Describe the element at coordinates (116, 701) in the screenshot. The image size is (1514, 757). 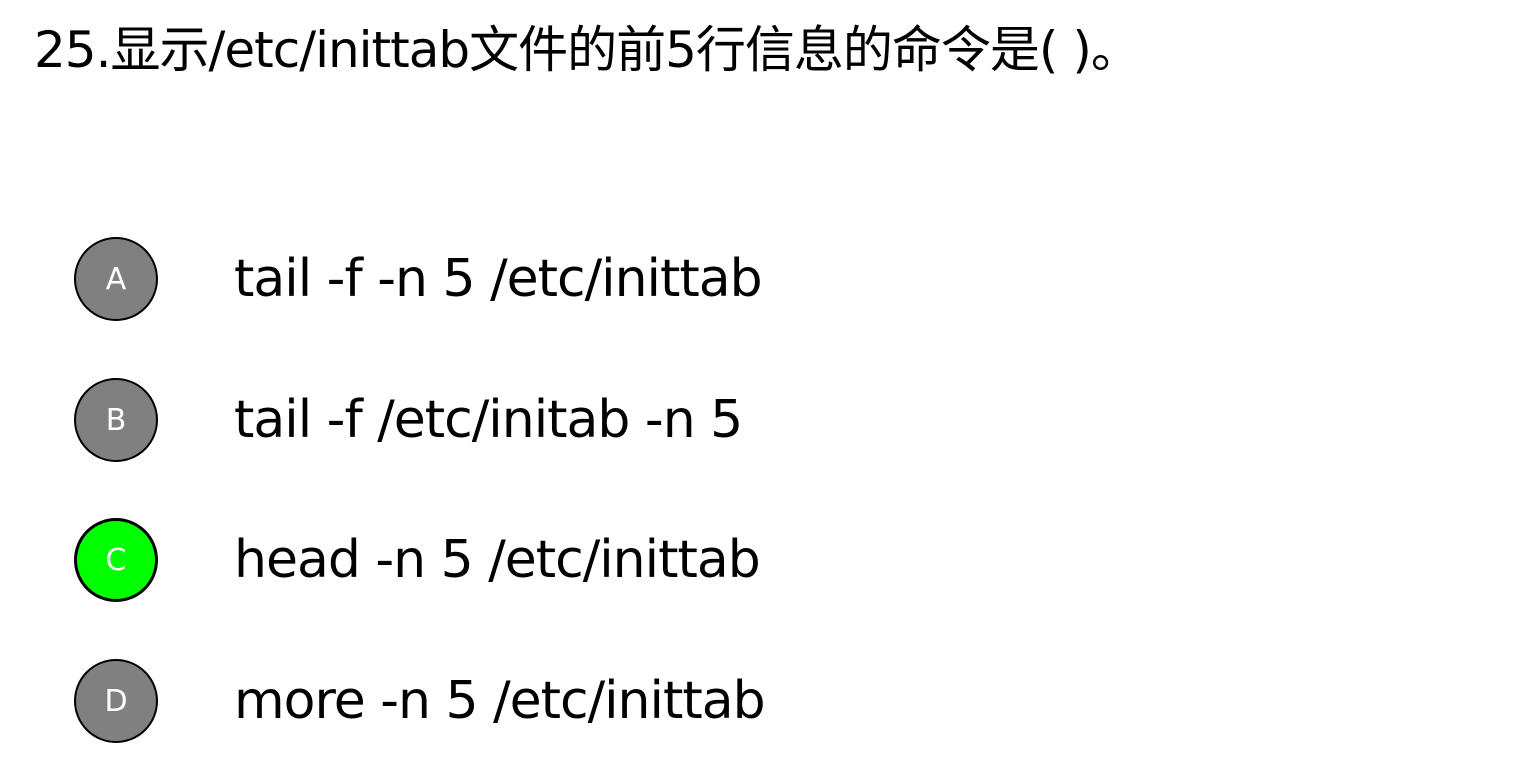
I see `option-d-badge: D` at that location.